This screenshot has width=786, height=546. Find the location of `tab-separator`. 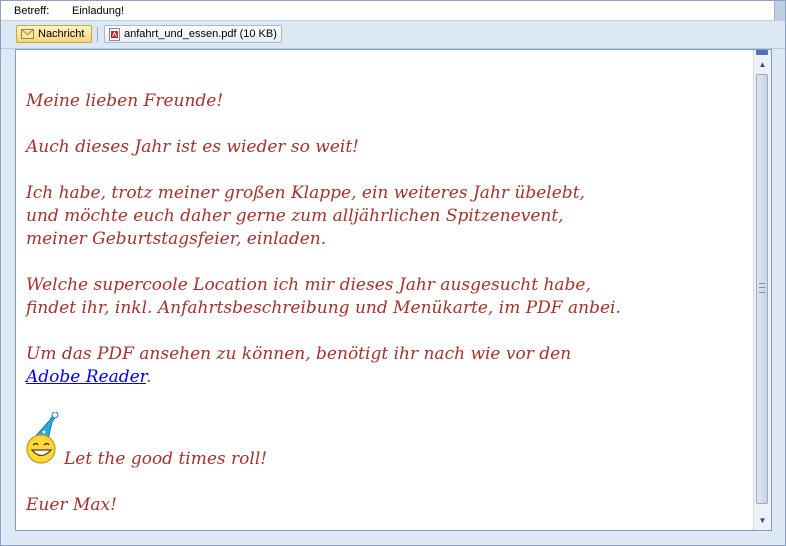

tab-separator is located at coordinates (97, 34).